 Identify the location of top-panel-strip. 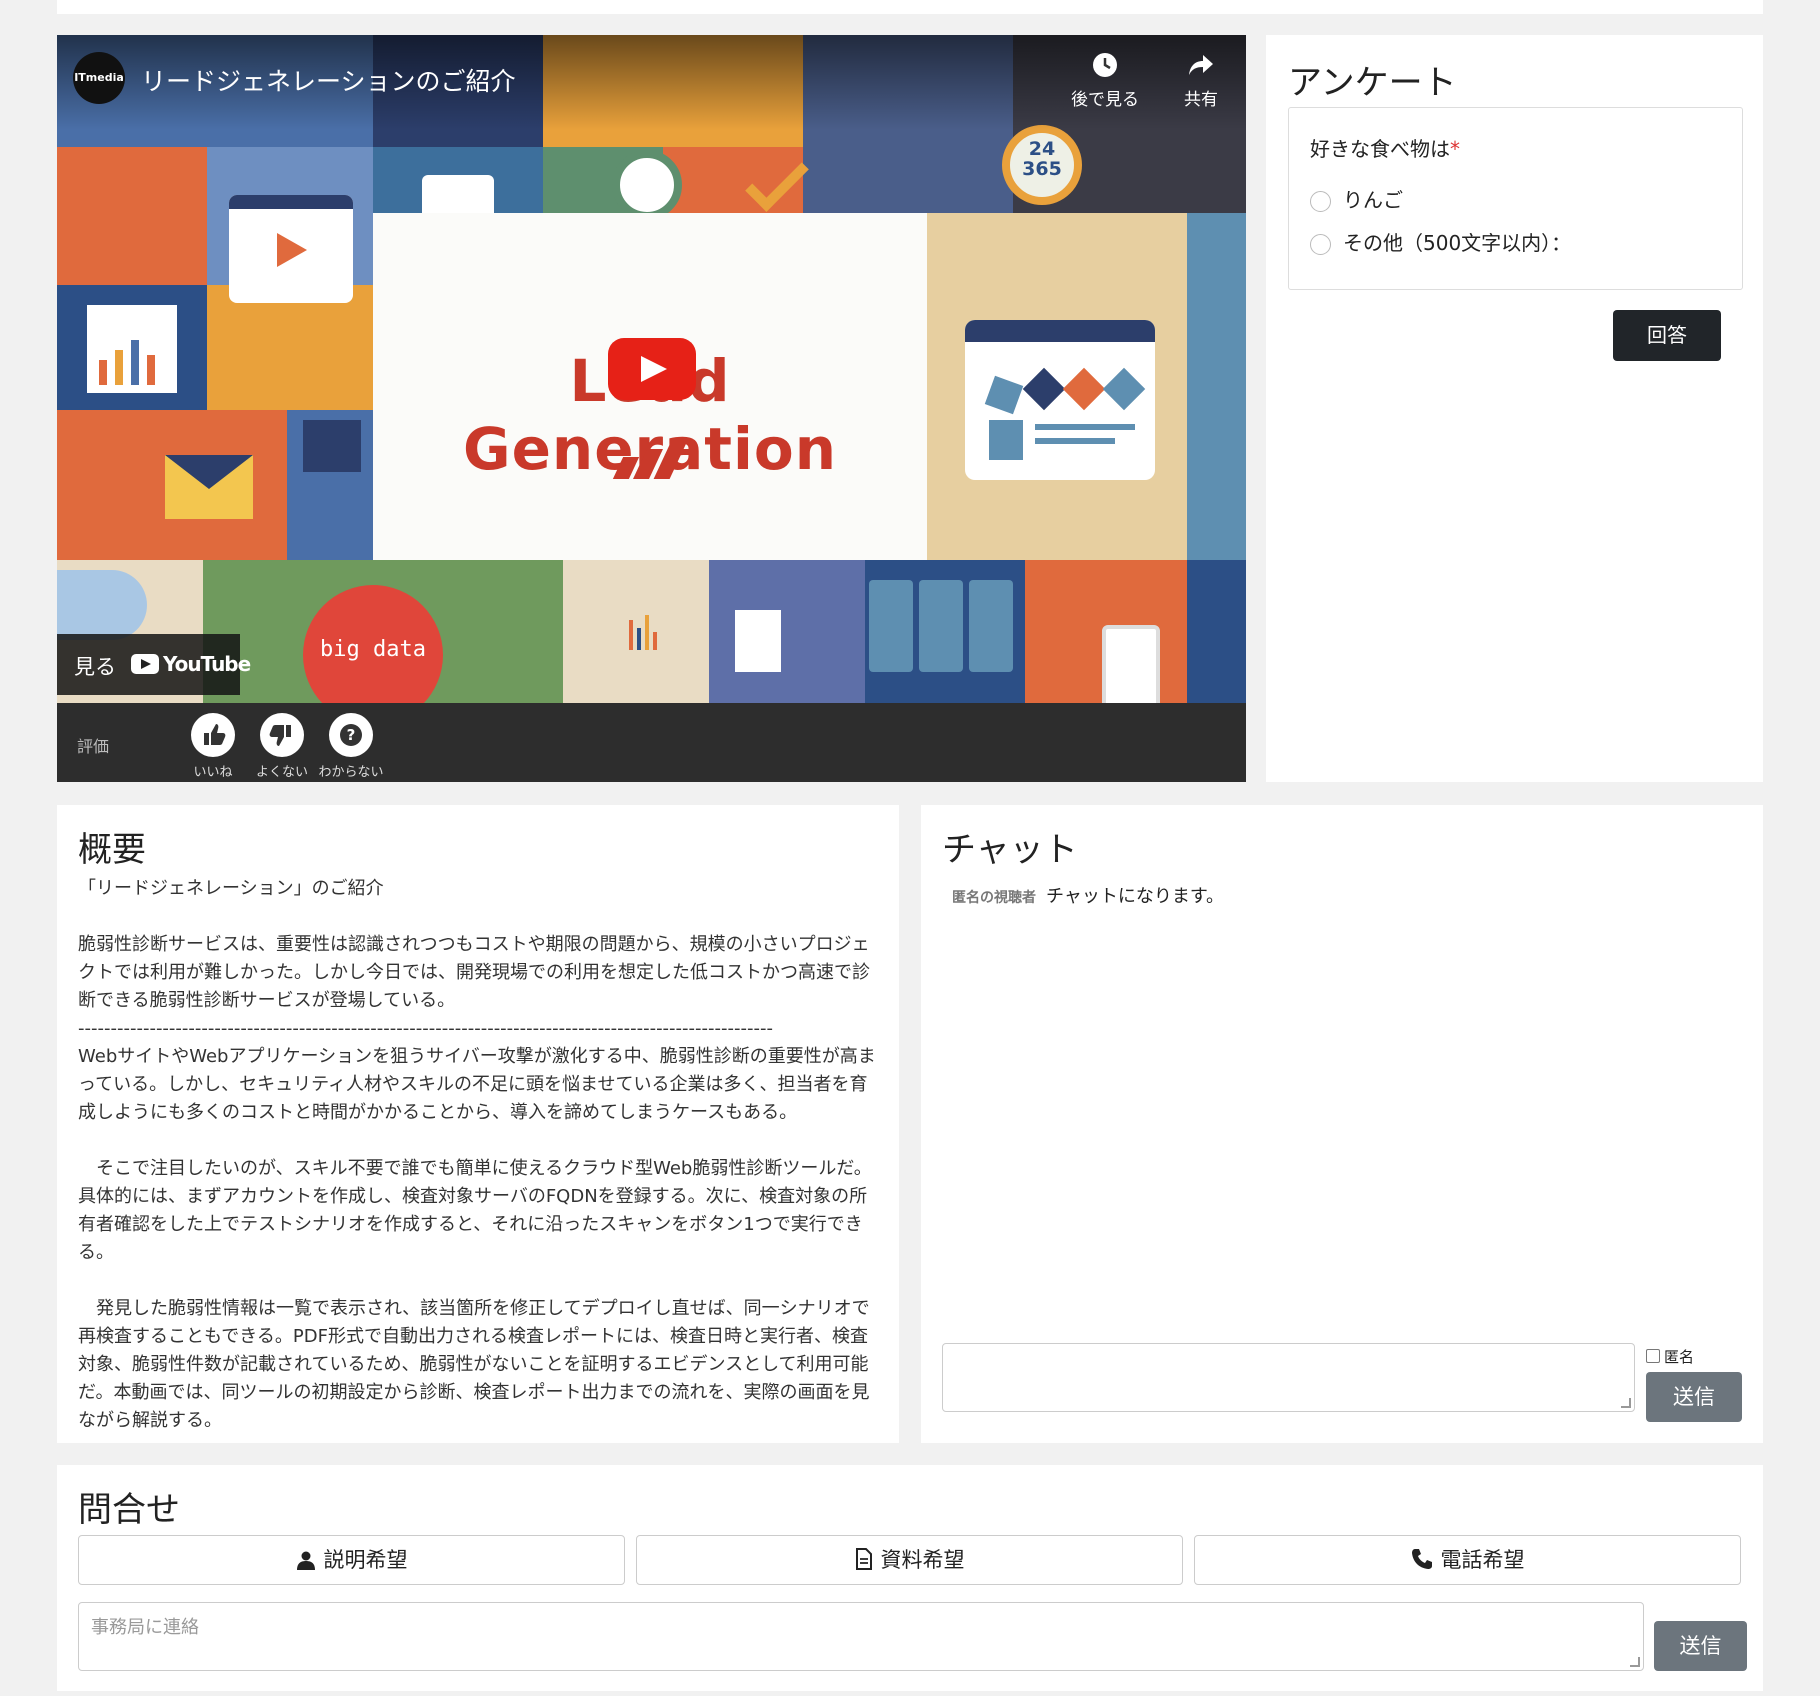
(910, 7).